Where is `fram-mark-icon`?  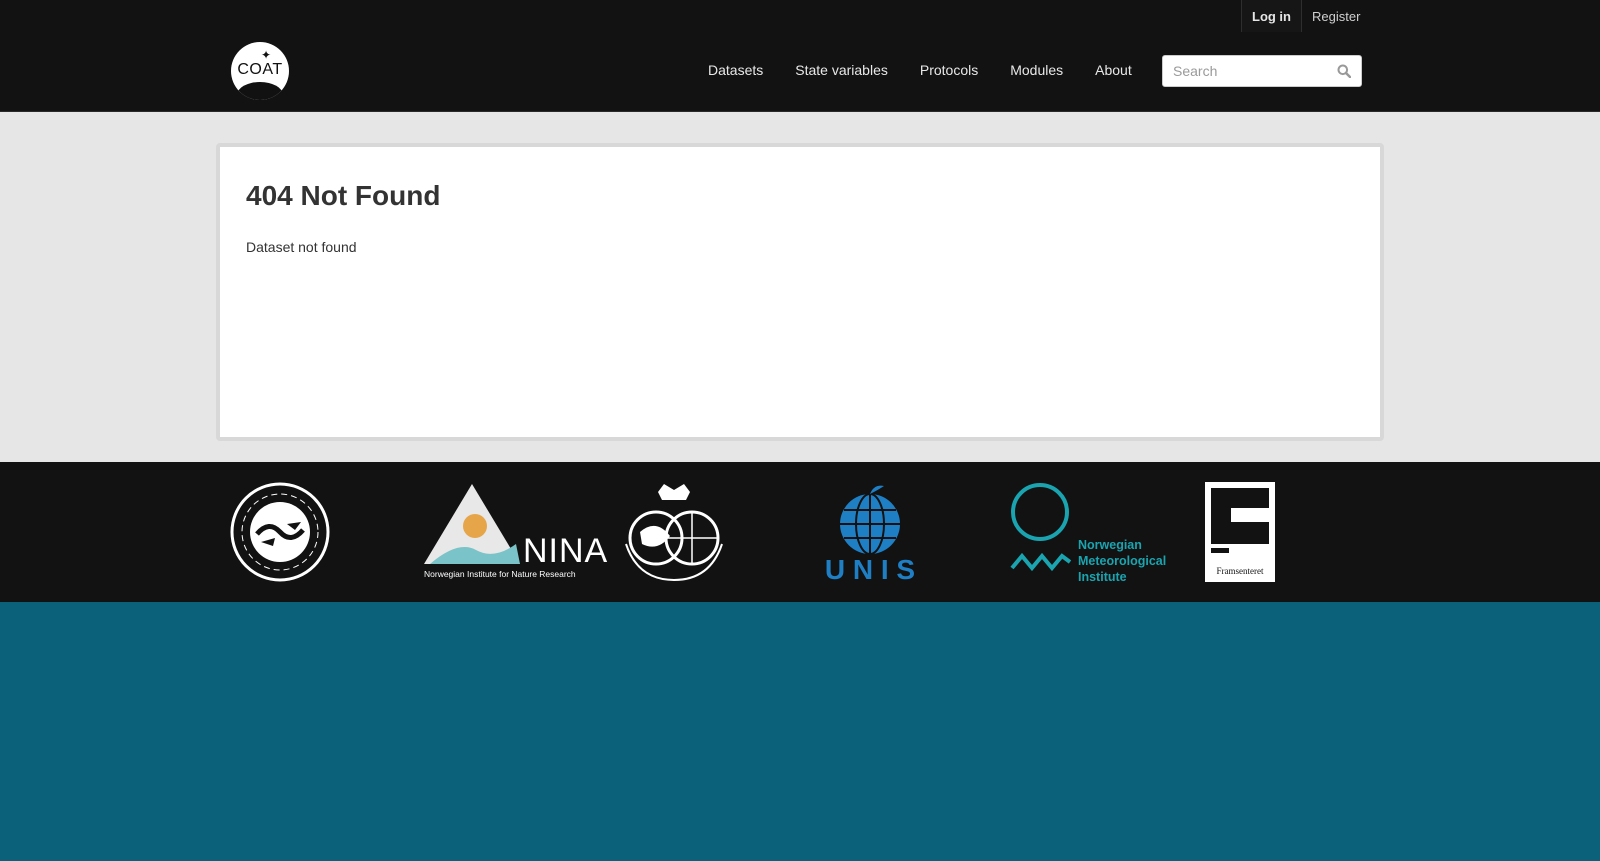
fram-mark-icon is located at coordinates (1240, 520).